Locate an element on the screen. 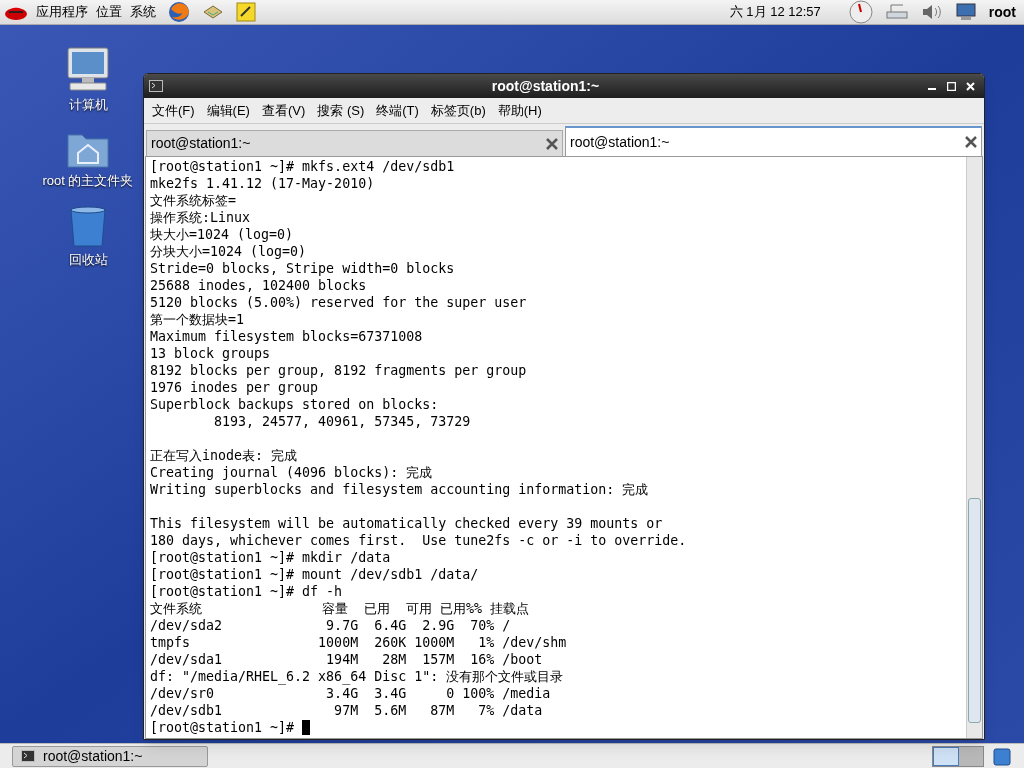  terminal-line: 8193, 24577, 40961, 57345, 73729 is located at coordinates (342, 421).